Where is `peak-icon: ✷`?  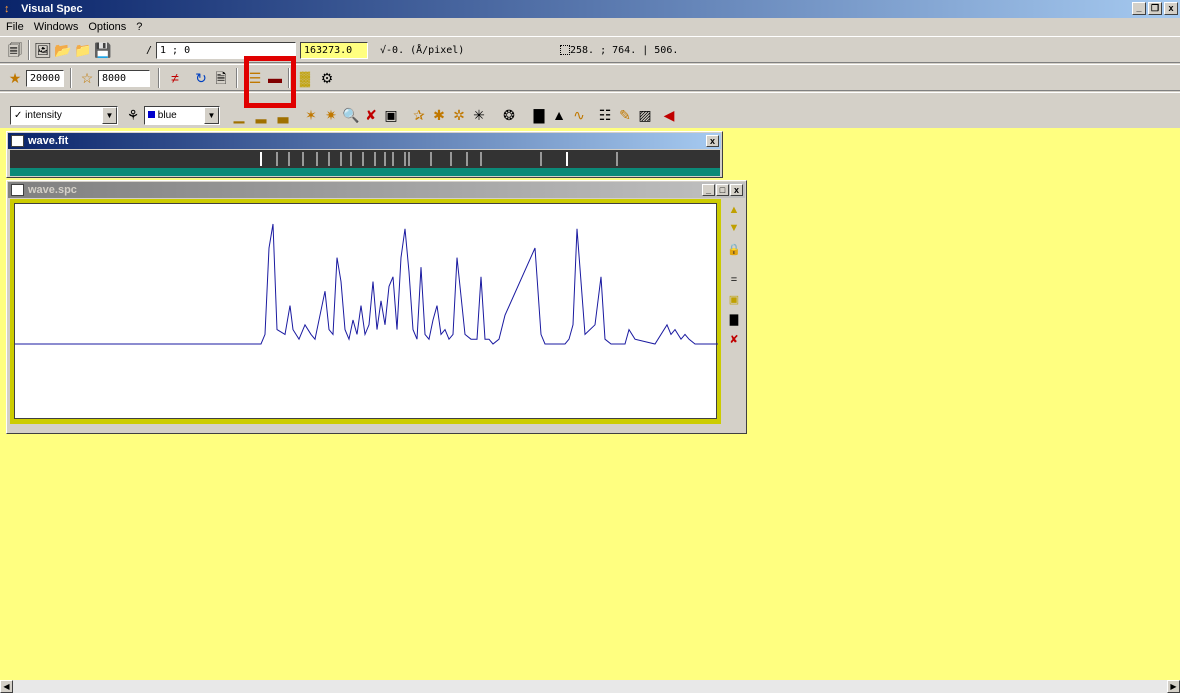 peak-icon: ✷ is located at coordinates (331, 115).